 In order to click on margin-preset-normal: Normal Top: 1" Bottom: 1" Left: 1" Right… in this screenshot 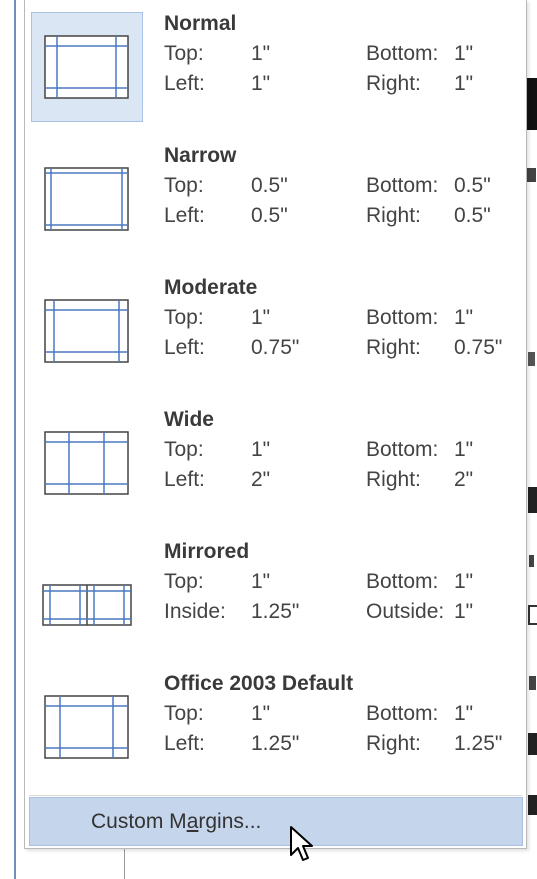, I will do `click(278, 66)`.